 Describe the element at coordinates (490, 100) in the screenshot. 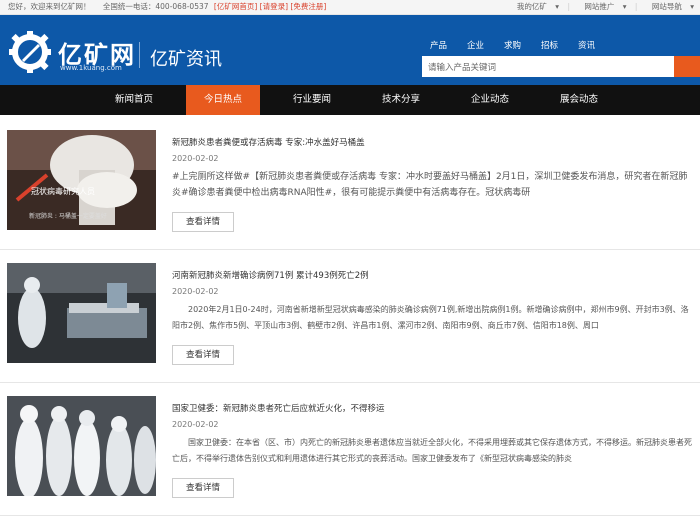

I see `nav-item-company-news: 企业动态` at that location.